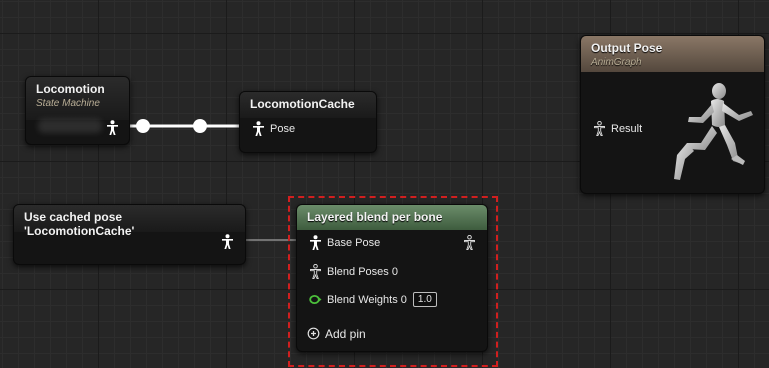  Describe the element at coordinates (283, 128) in the screenshot. I see `pose-pin-label: Pose` at that location.